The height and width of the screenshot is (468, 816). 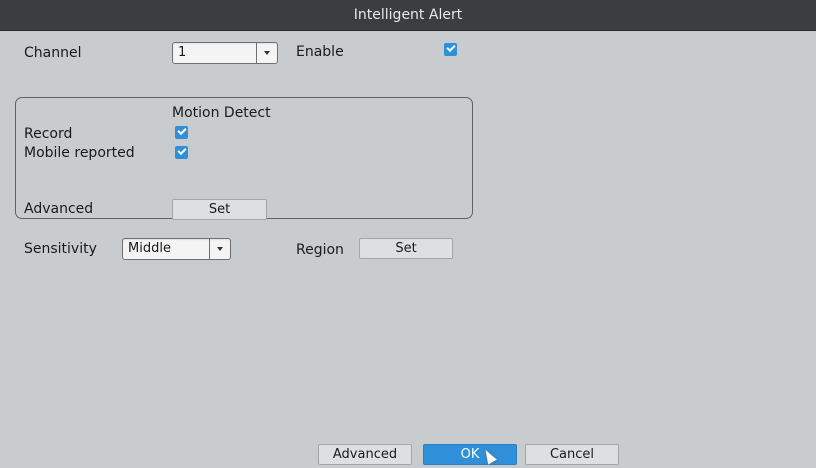 What do you see at coordinates (149, 248) in the screenshot?
I see `sensitivity-value: Middle` at bounding box center [149, 248].